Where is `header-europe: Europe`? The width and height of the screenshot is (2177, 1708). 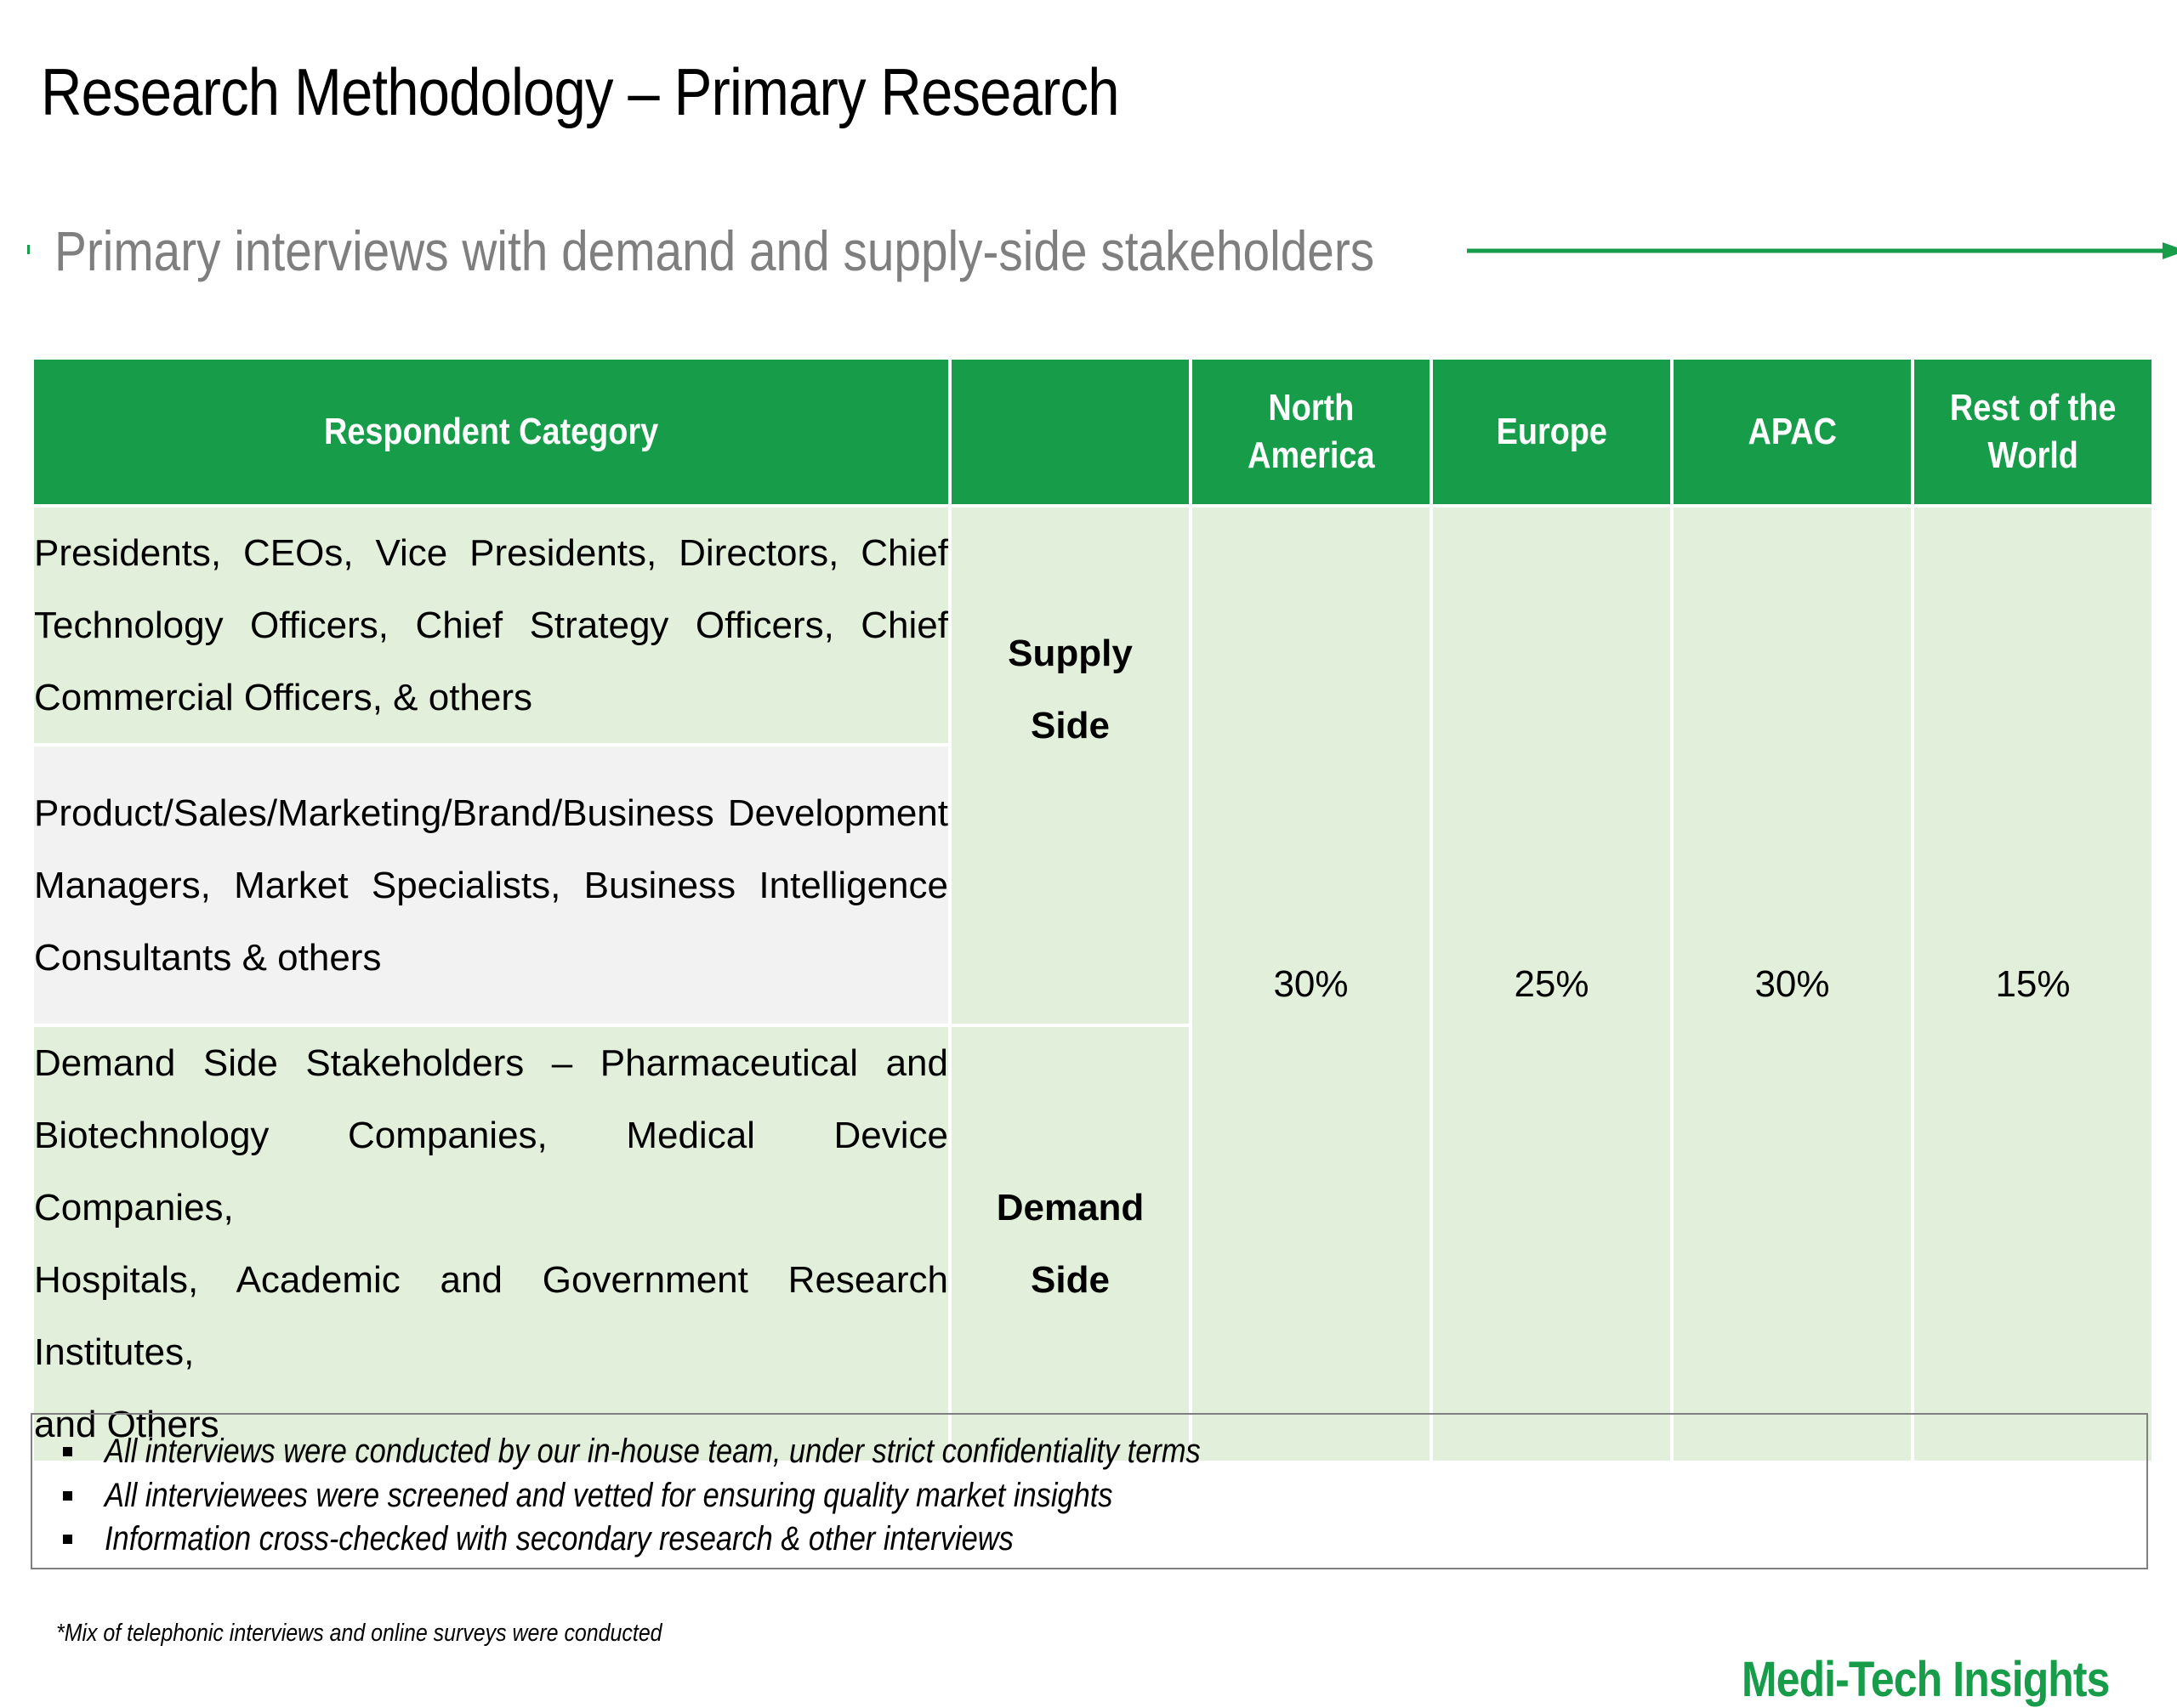
header-europe: Europe is located at coordinates (1552, 432).